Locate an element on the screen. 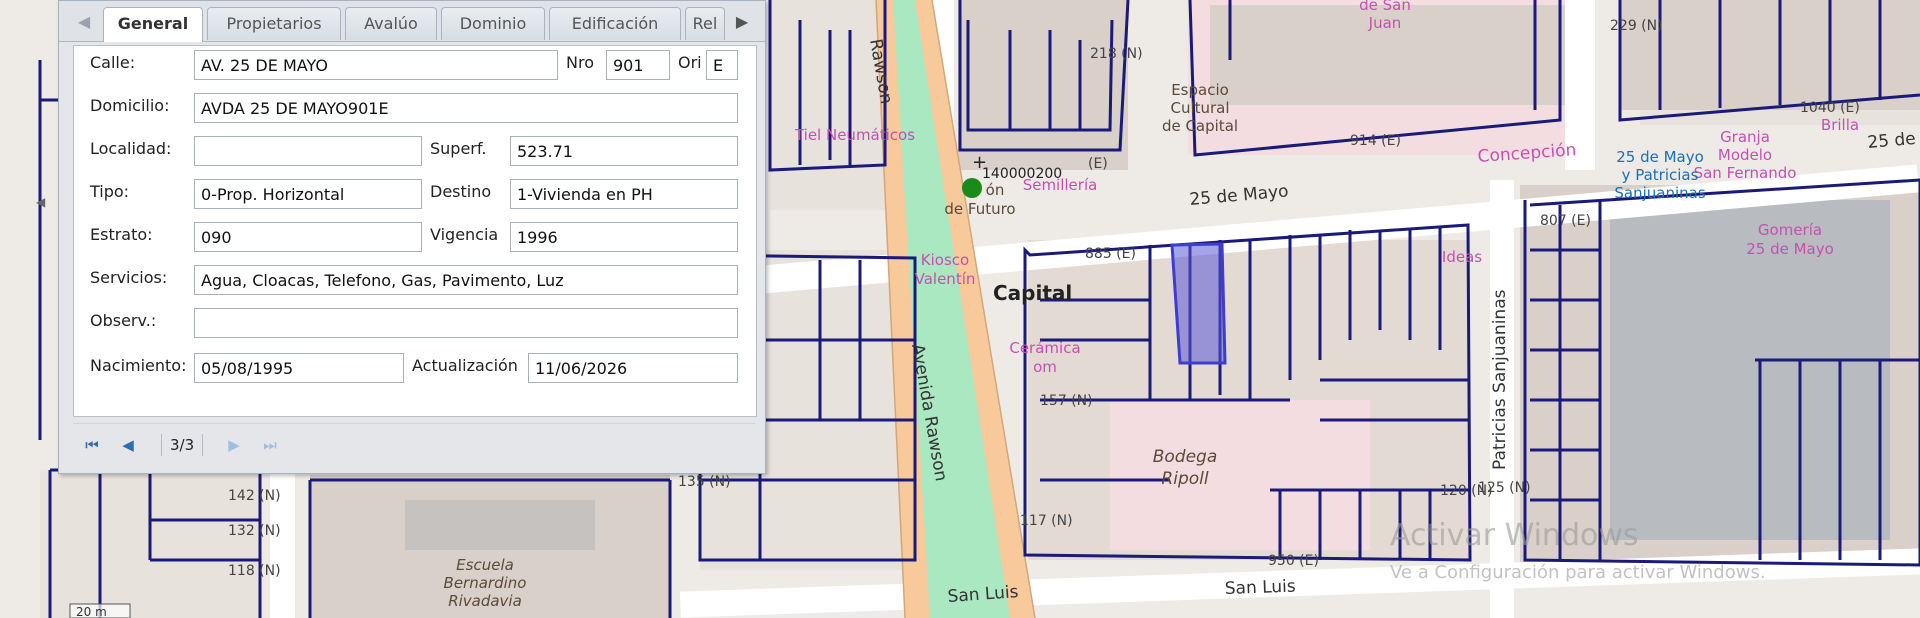  house-number: 885 (E) is located at coordinates (1110, 254).